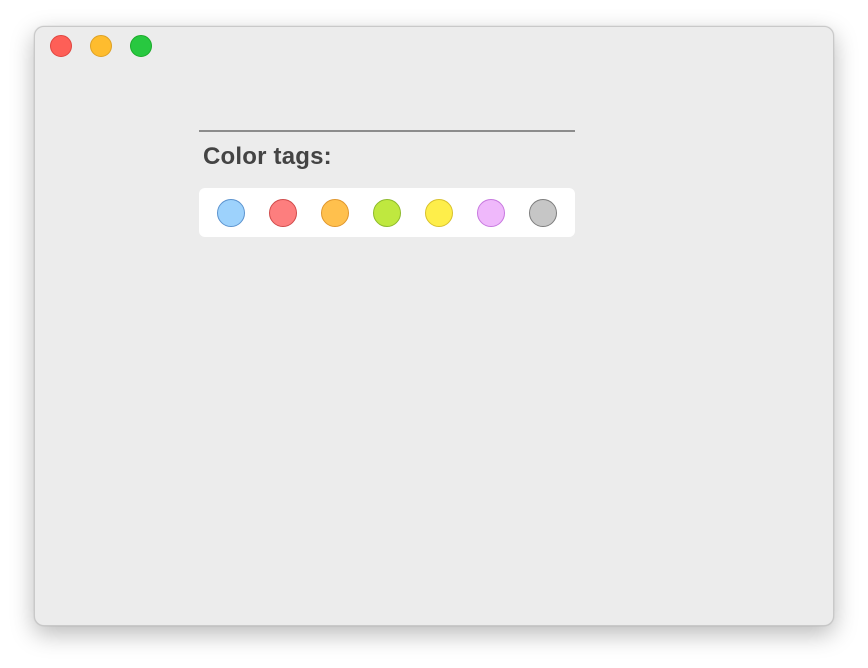  What do you see at coordinates (335, 212) in the screenshot?
I see `color-tag-orange` at bounding box center [335, 212].